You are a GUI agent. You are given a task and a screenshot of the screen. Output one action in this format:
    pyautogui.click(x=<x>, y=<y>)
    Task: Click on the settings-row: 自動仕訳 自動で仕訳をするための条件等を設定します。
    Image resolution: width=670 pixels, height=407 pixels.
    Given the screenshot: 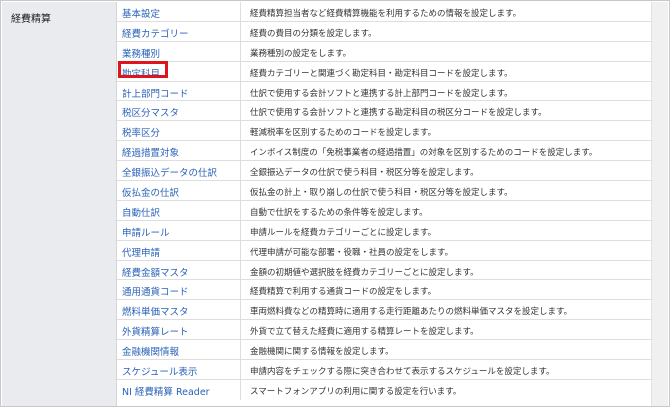 What is the action you would take?
    pyautogui.click(x=384, y=210)
    